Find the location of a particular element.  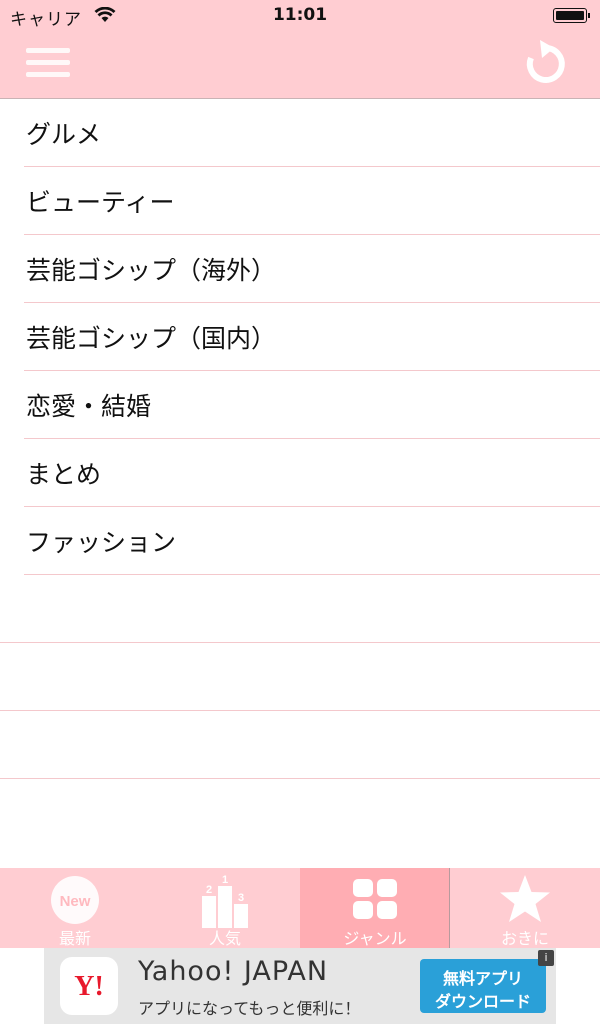

ad-download-button: 無料アプリ ダウンロード is located at coordinates (483, 986).